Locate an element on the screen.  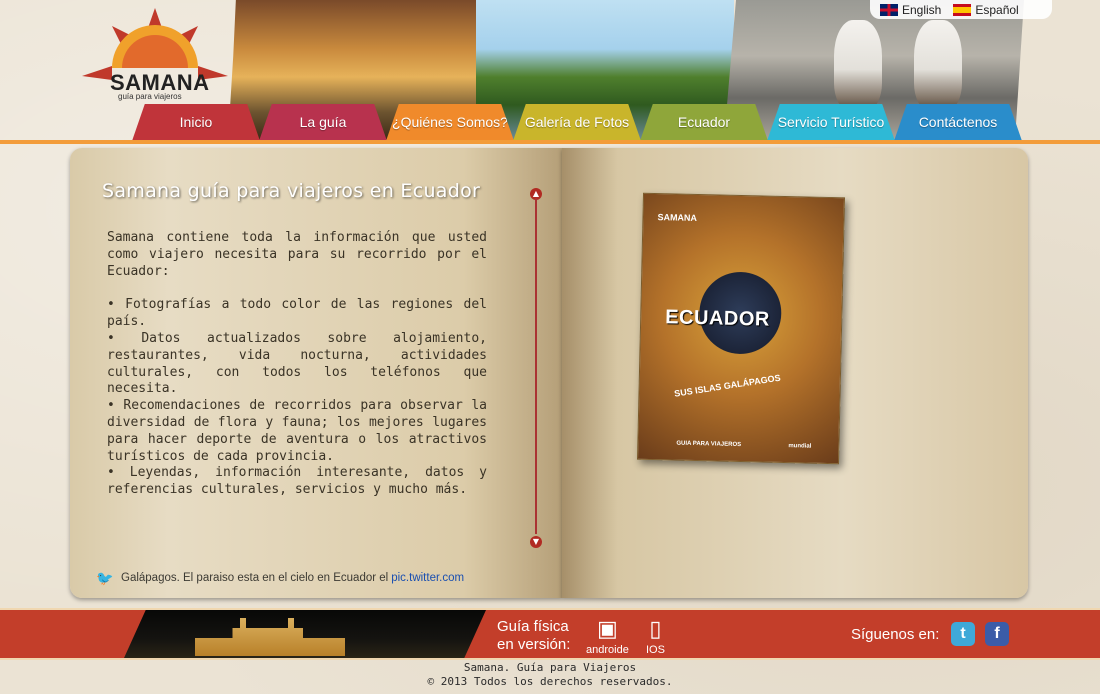
nav-contactenos: Contáctenos is located at coordinates (958, 122).